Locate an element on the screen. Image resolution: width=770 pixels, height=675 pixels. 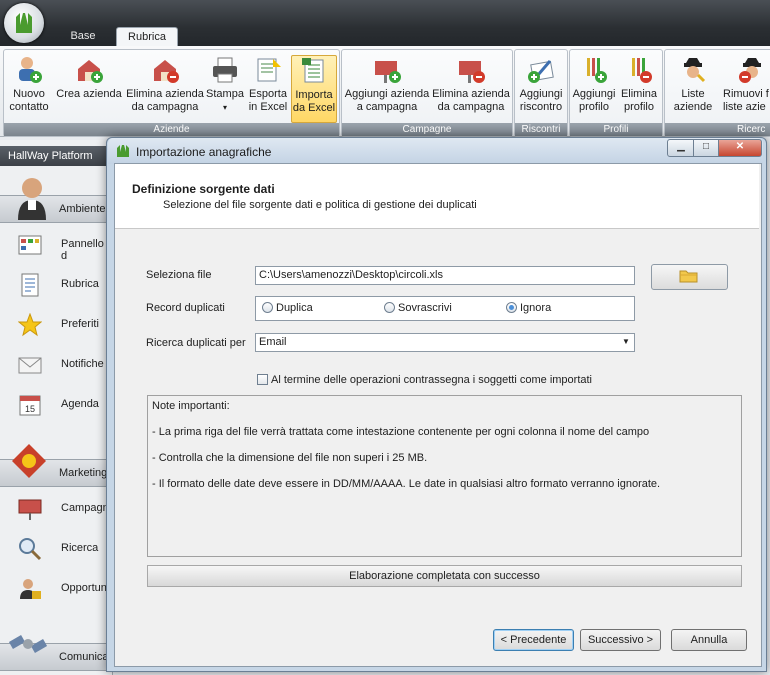
close-button: ✕ is located at coordinates (740, 148).